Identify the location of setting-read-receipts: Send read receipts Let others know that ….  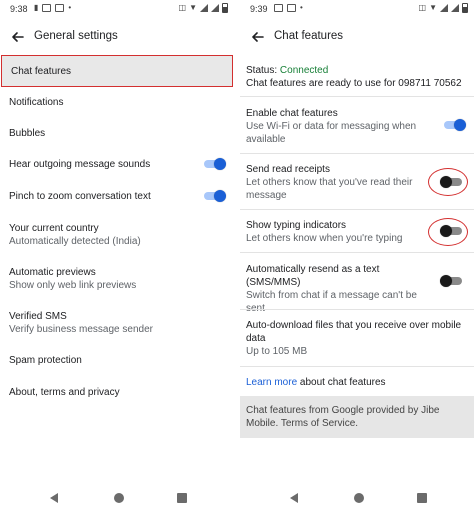
(330, 182).